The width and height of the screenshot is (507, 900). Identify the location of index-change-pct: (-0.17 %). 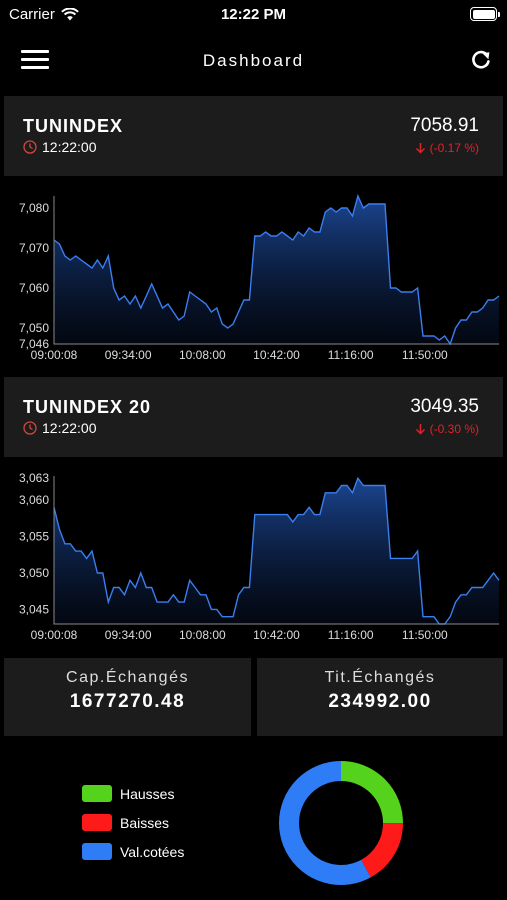
(454, 148).